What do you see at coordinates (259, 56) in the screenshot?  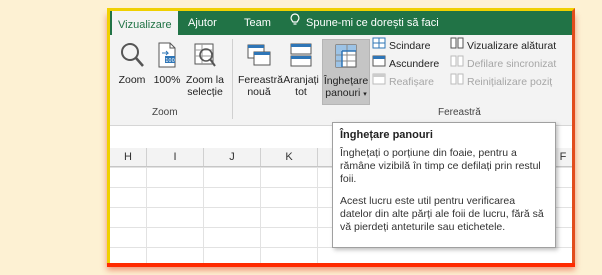 I see `new-window-icon` at bounding box center [259, 56].